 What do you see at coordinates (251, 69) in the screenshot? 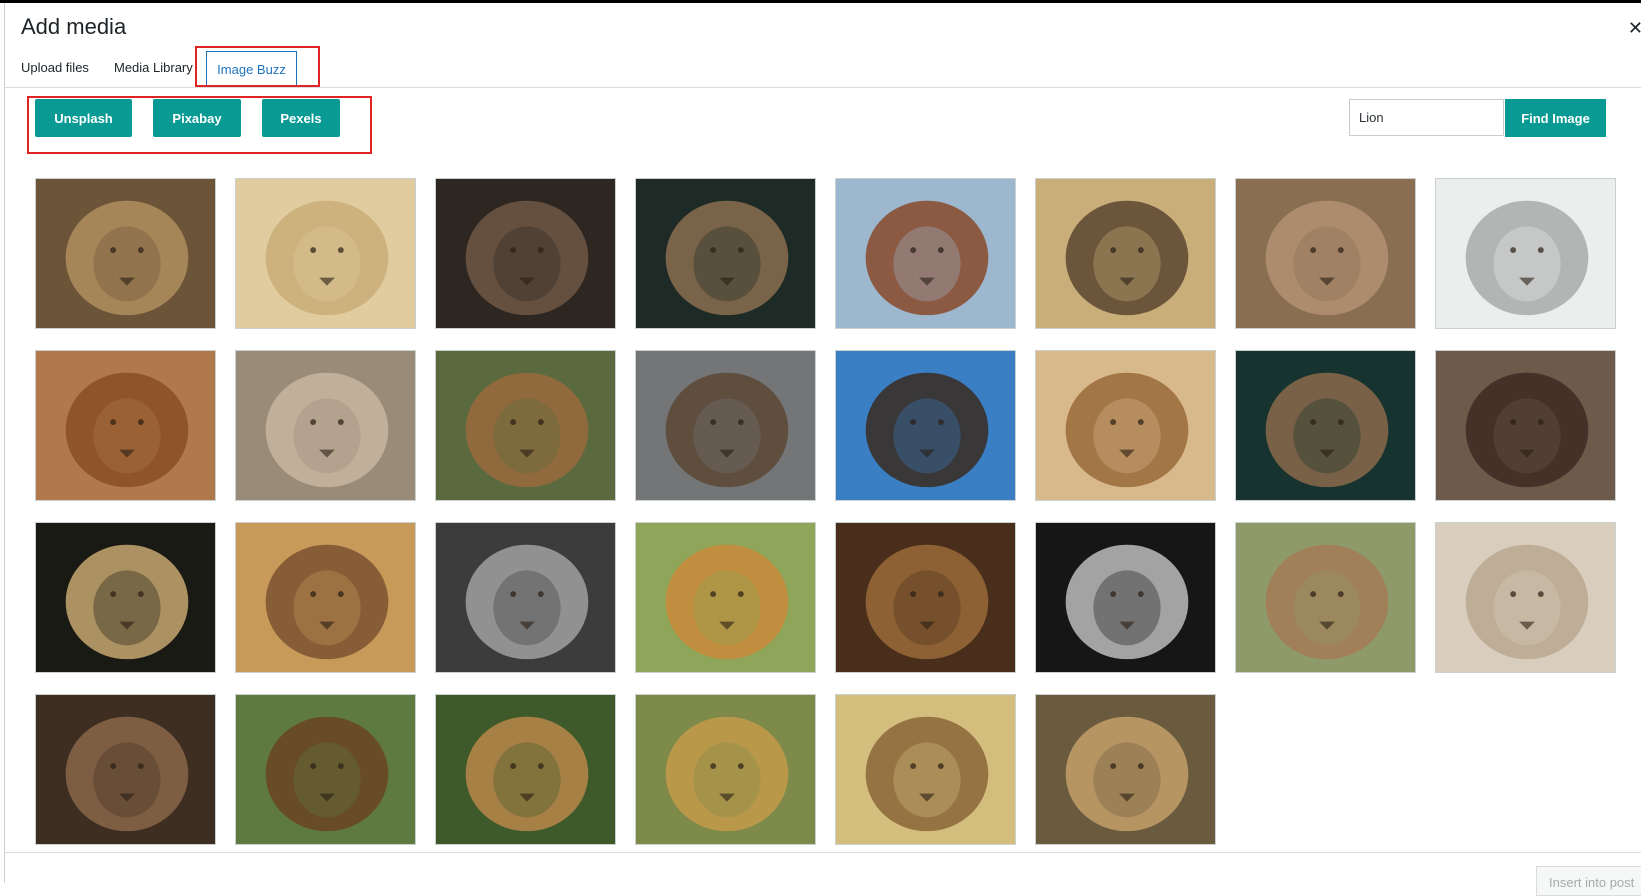
I see `tab-image-buzz: Image Buzz` at bounding box center [251, 69].